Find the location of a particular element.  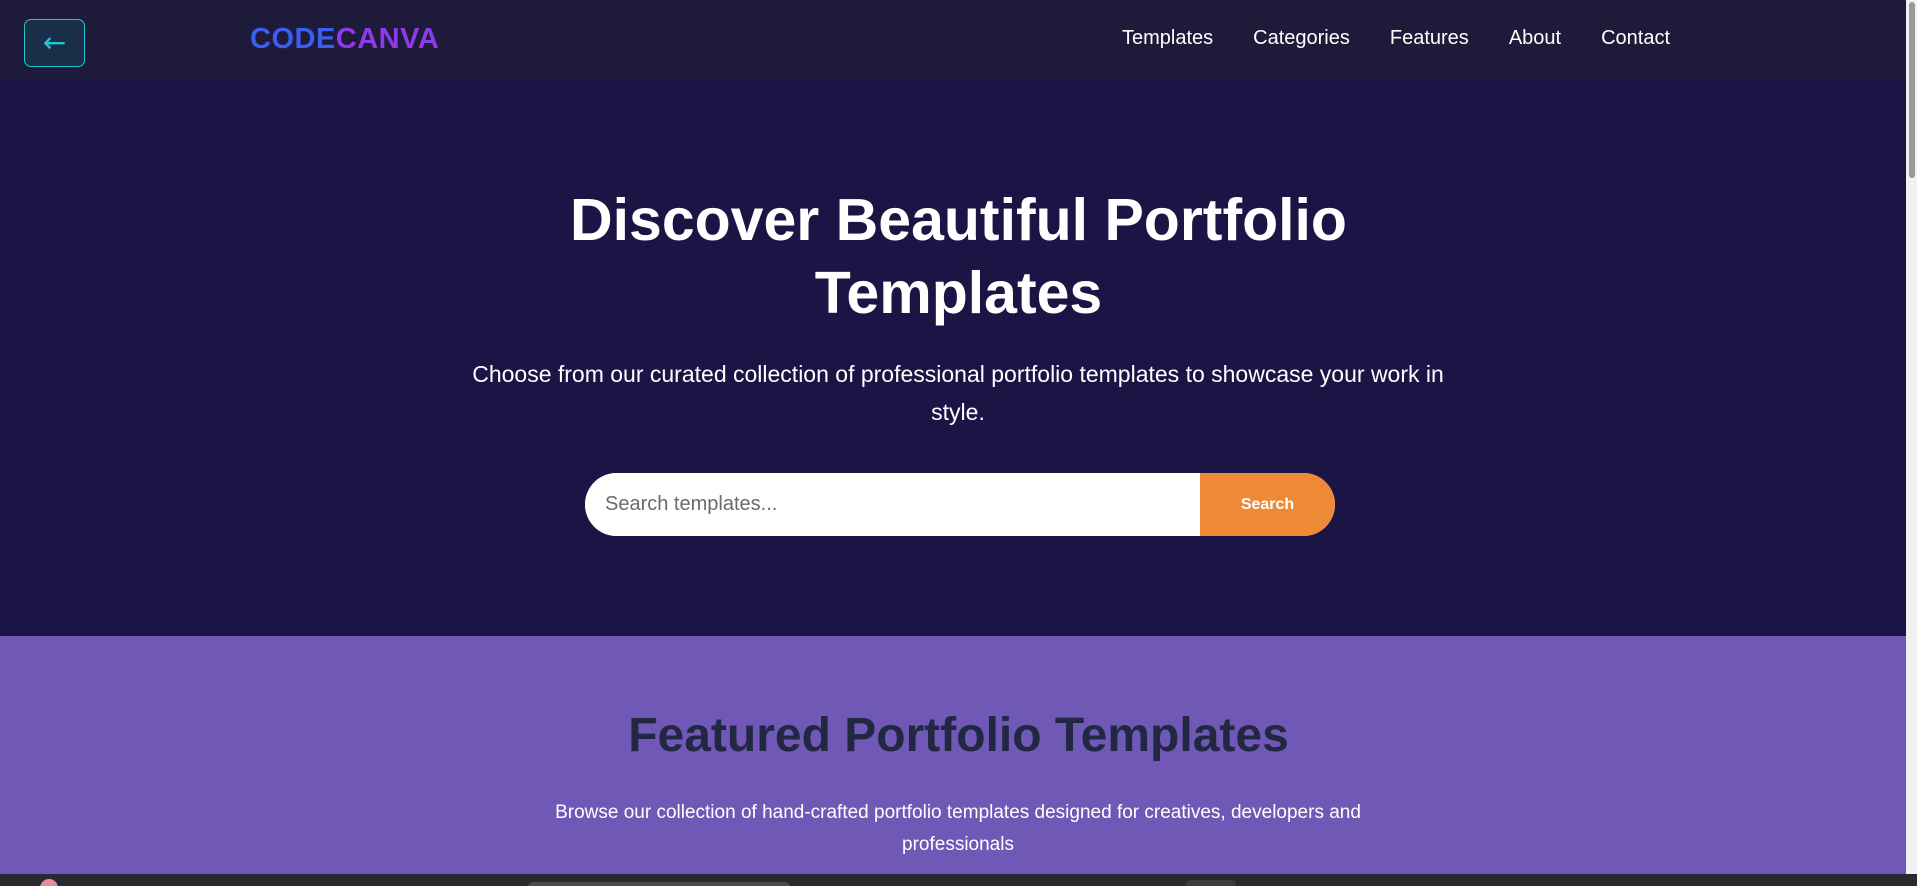

taskbar-dot-icon is located at coordinates (49, 882).